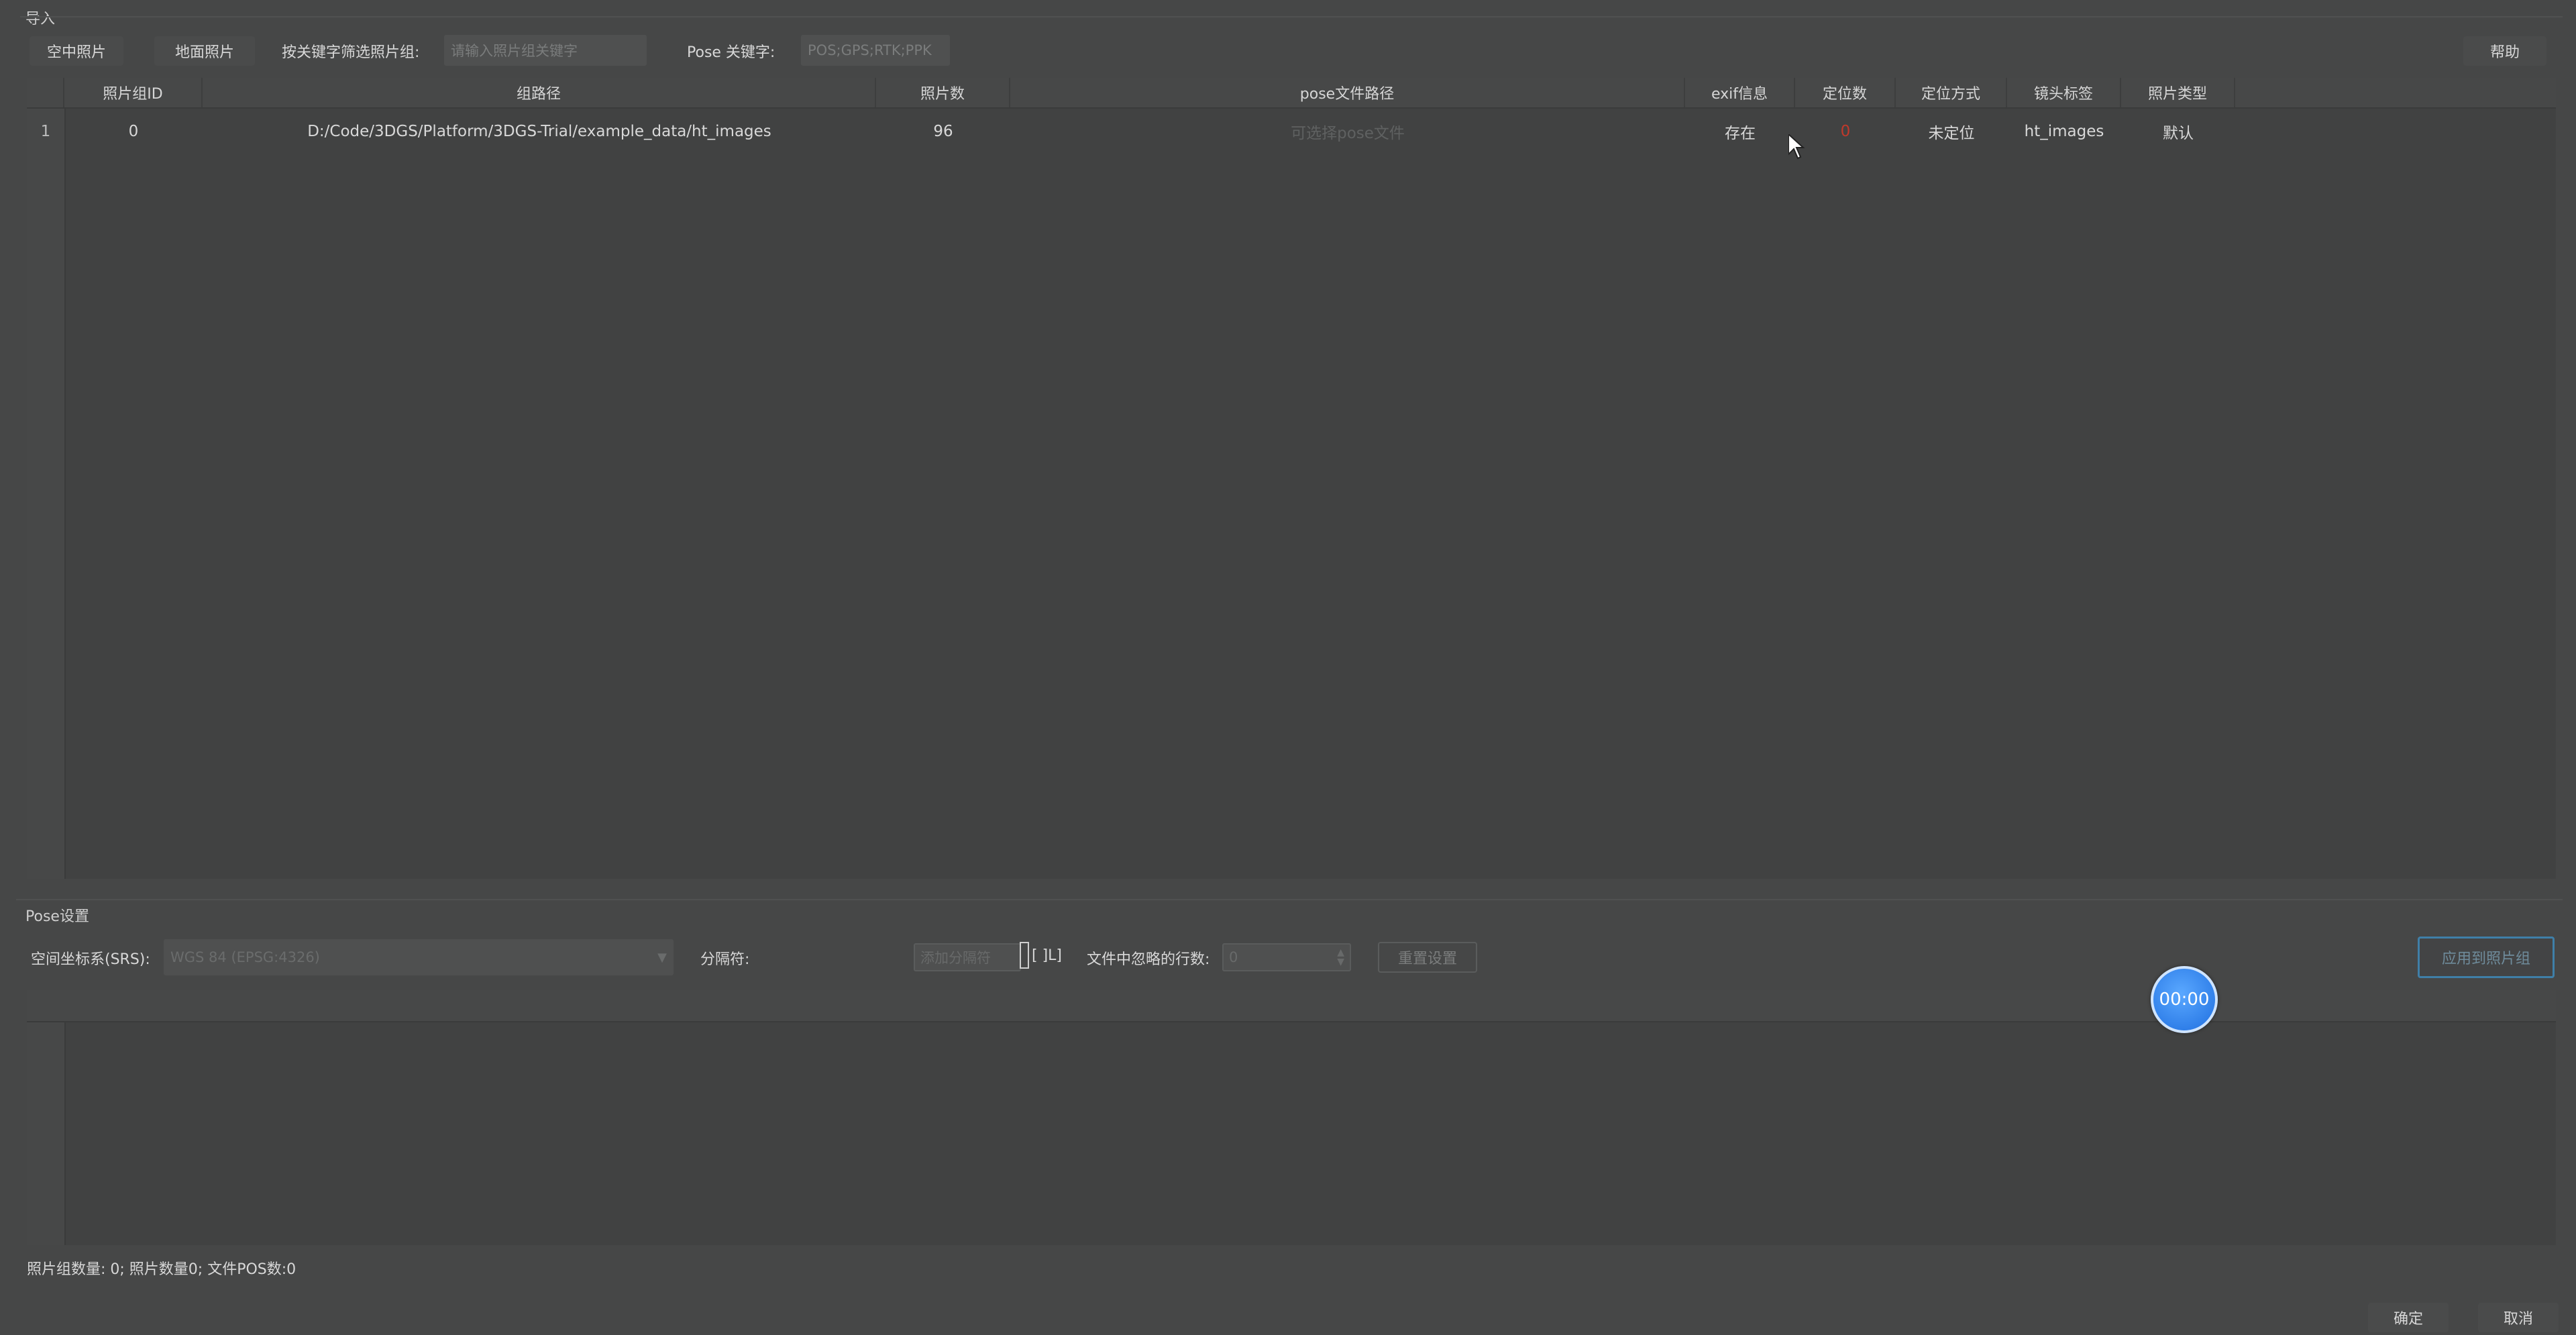 This screenshot has height=1335, width=2576. Describe the element at coordinates (1340, 957) in the screenshot. I see `spinner-arrows-icon: ▲ ▼` at that location.